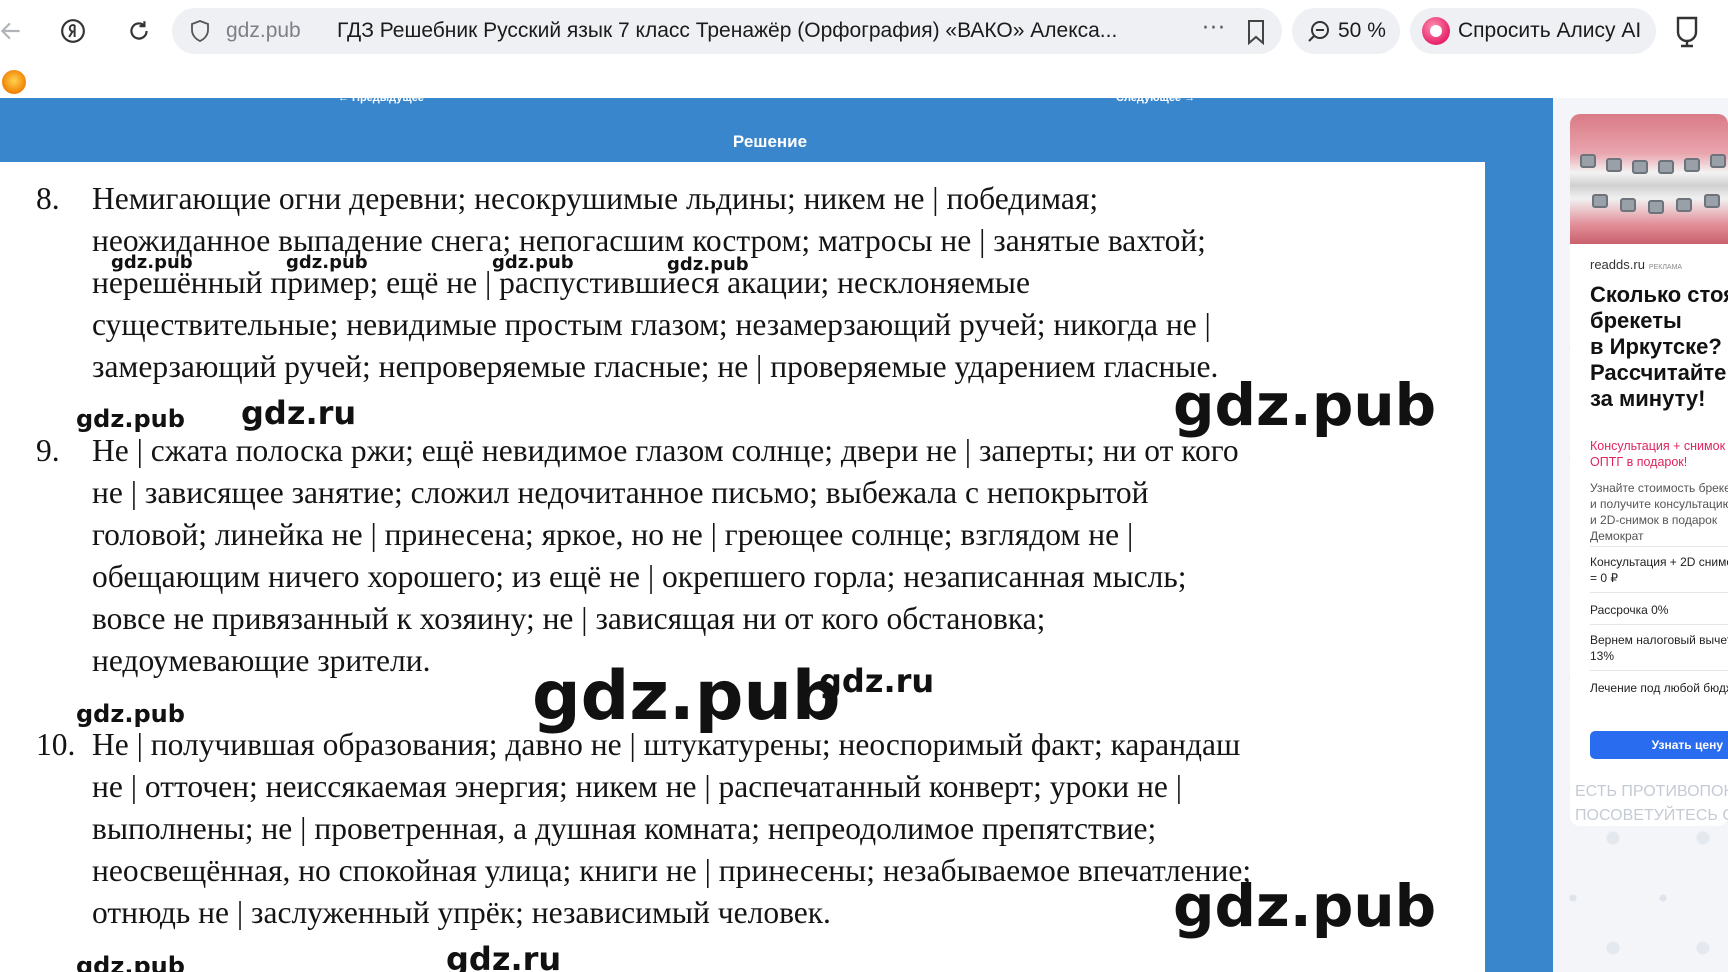 The height and width of the screenshot is (972, 1728). I want to click on item-number: 8., so click(48, 198).